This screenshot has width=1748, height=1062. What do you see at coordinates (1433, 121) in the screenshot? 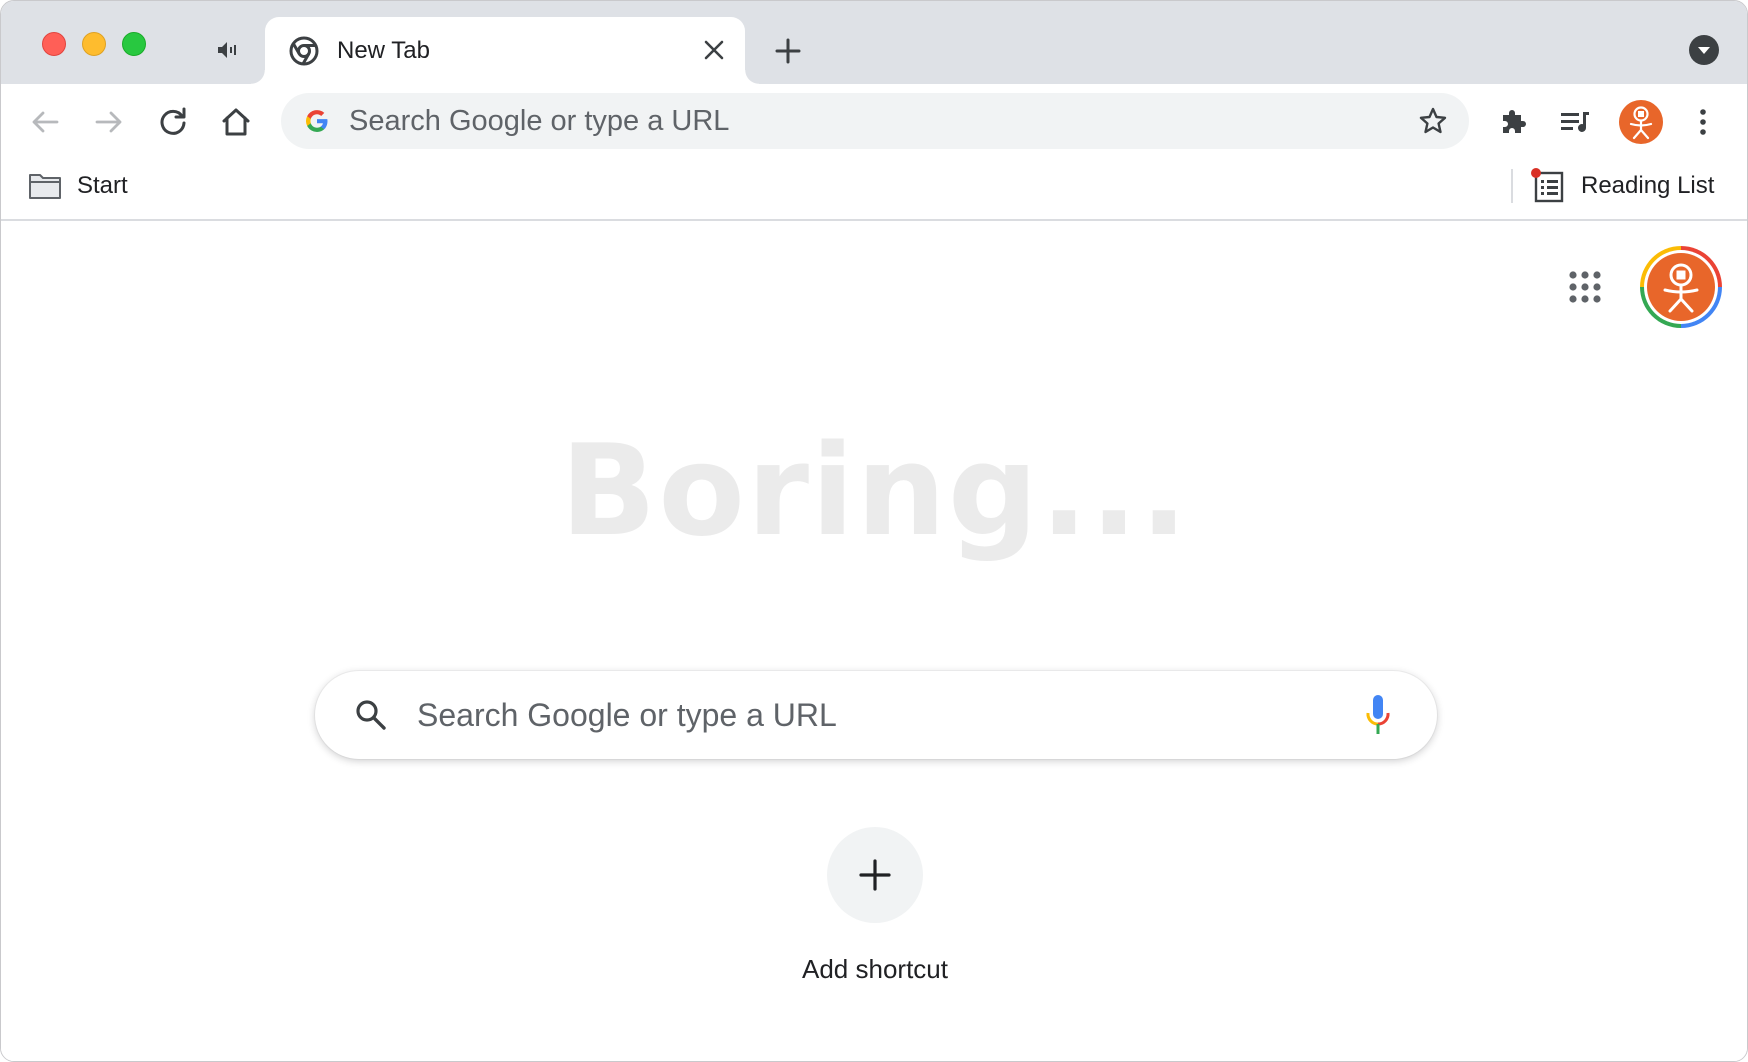
I see `star-outline-icon` at bounding box center [1433, 121].